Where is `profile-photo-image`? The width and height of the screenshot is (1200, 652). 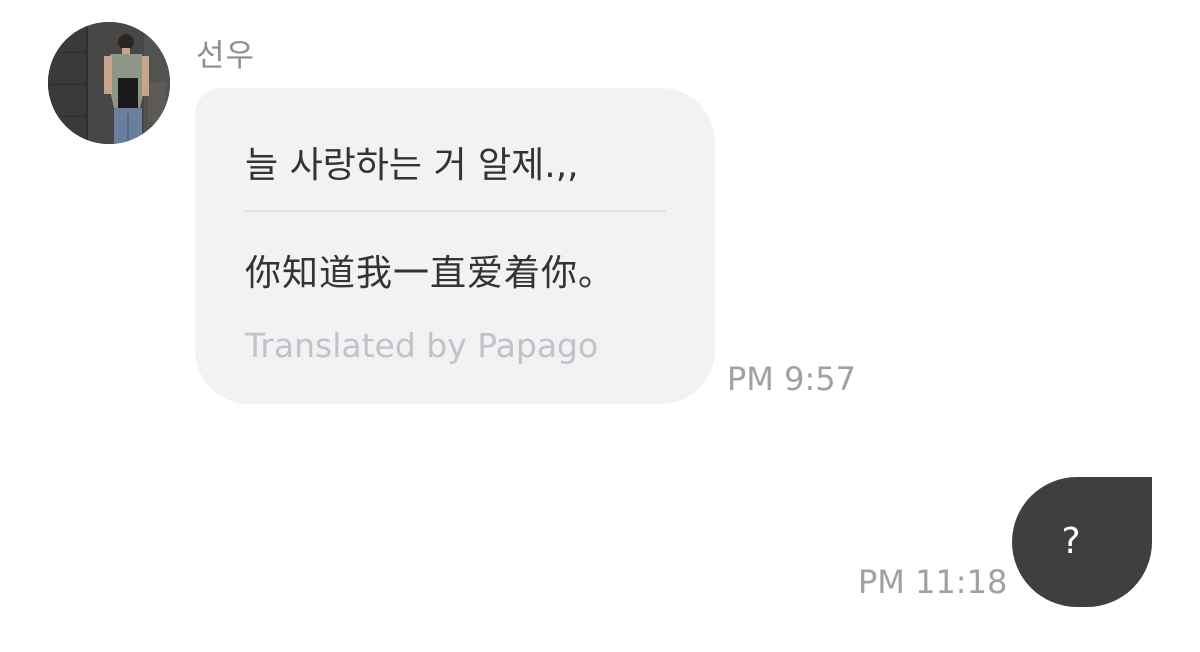
profile-photo-image is located at coordinates (109, 83).